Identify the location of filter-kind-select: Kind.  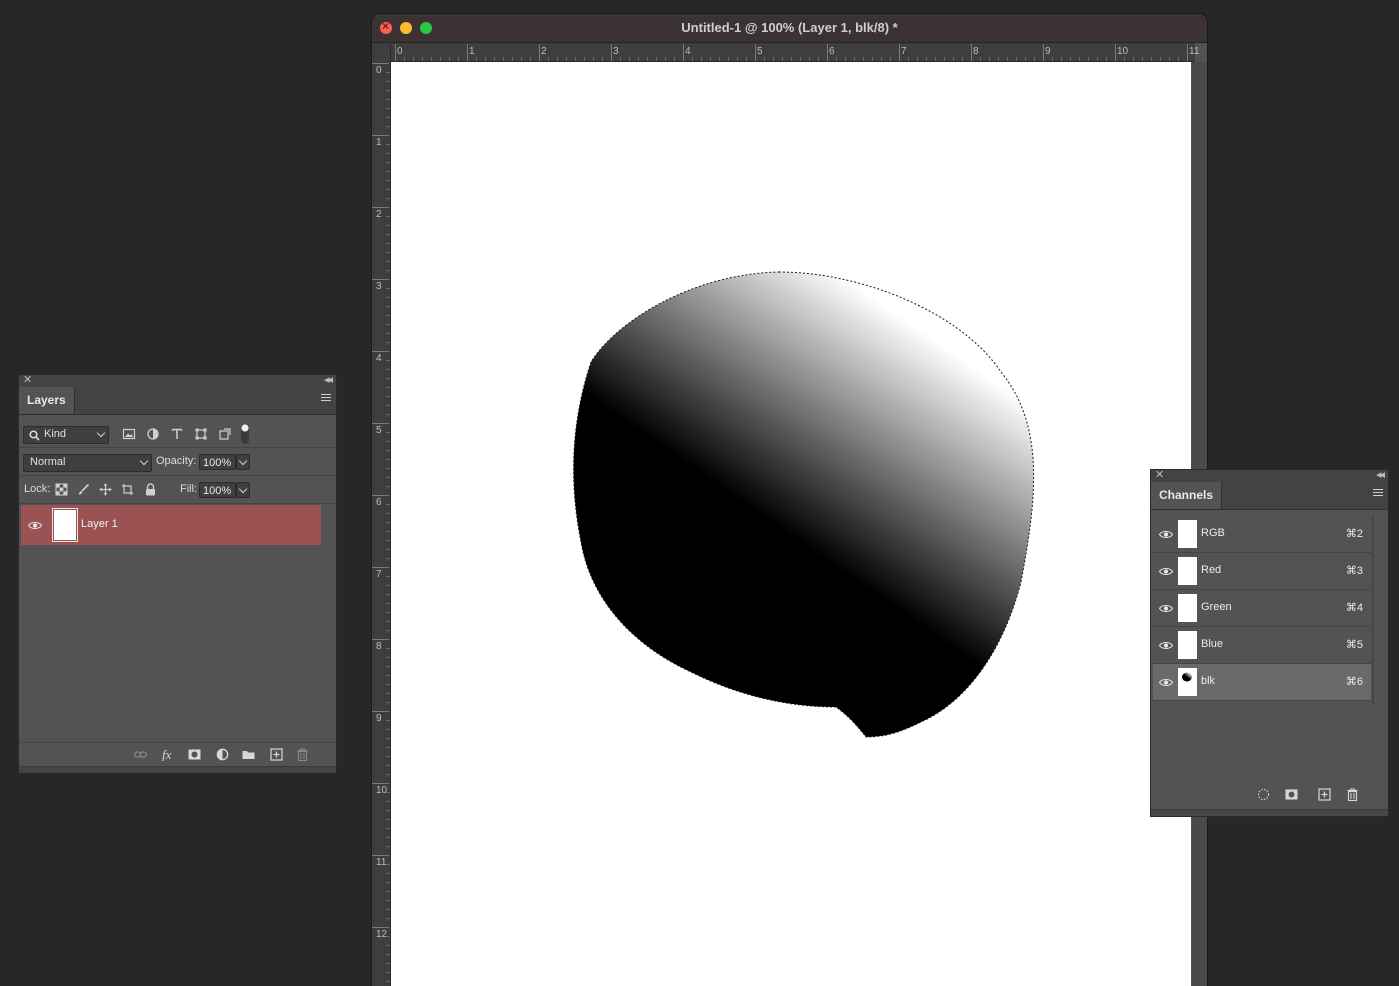
(66, 435).